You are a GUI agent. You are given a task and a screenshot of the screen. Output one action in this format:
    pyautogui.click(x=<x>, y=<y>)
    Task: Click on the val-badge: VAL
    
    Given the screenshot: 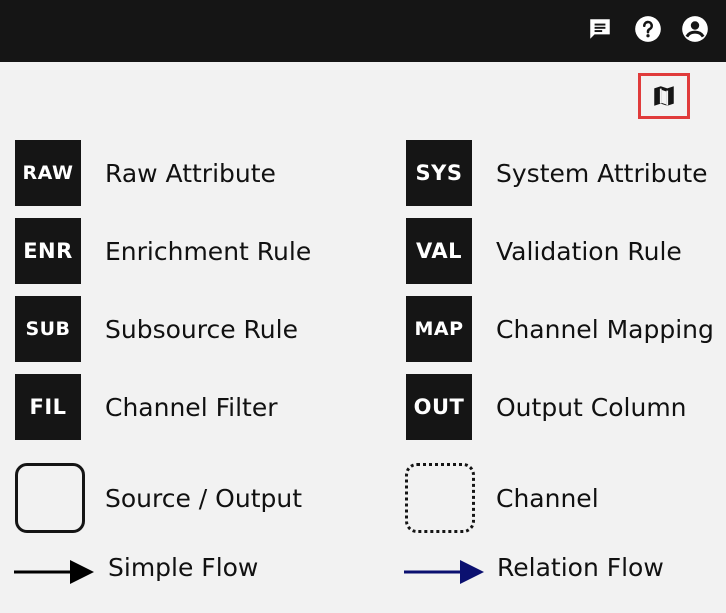 What is the action you would take?
    pyautogui.click(x=439, y=251)
    